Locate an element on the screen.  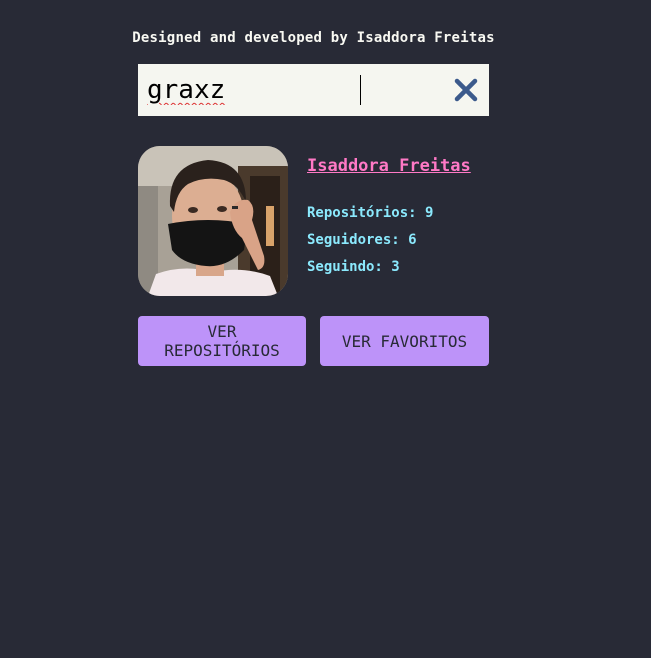
view-favorites-button: VER FAVORITOS is located at coordinates (404, 341).